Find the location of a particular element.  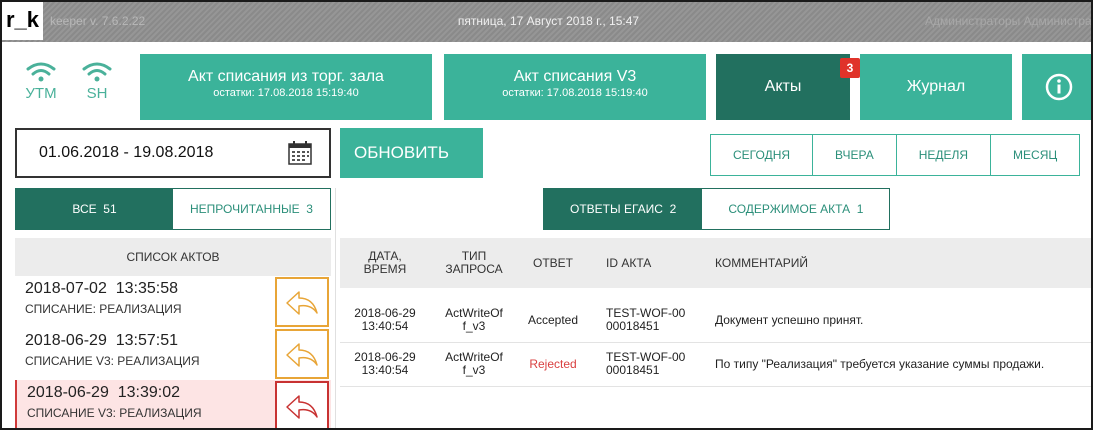

tab-unread: НЕПРОЧИТАННЫЕ 3 is located at coordinates (251, 209).